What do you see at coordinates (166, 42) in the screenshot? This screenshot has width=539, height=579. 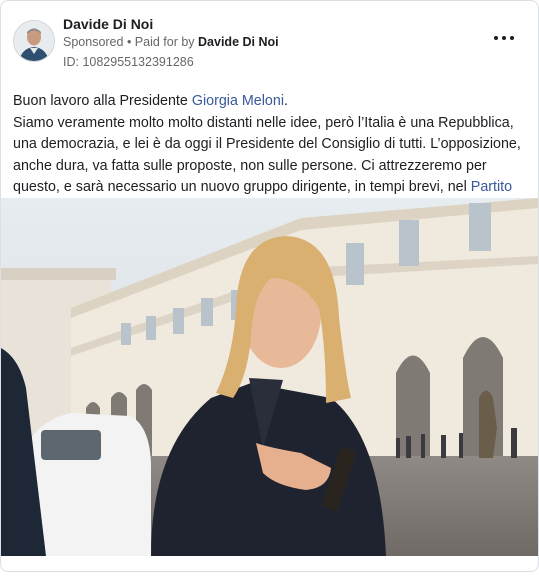 I see `paid-for-prefix: Paid for by` at bounding box center [166, 42].